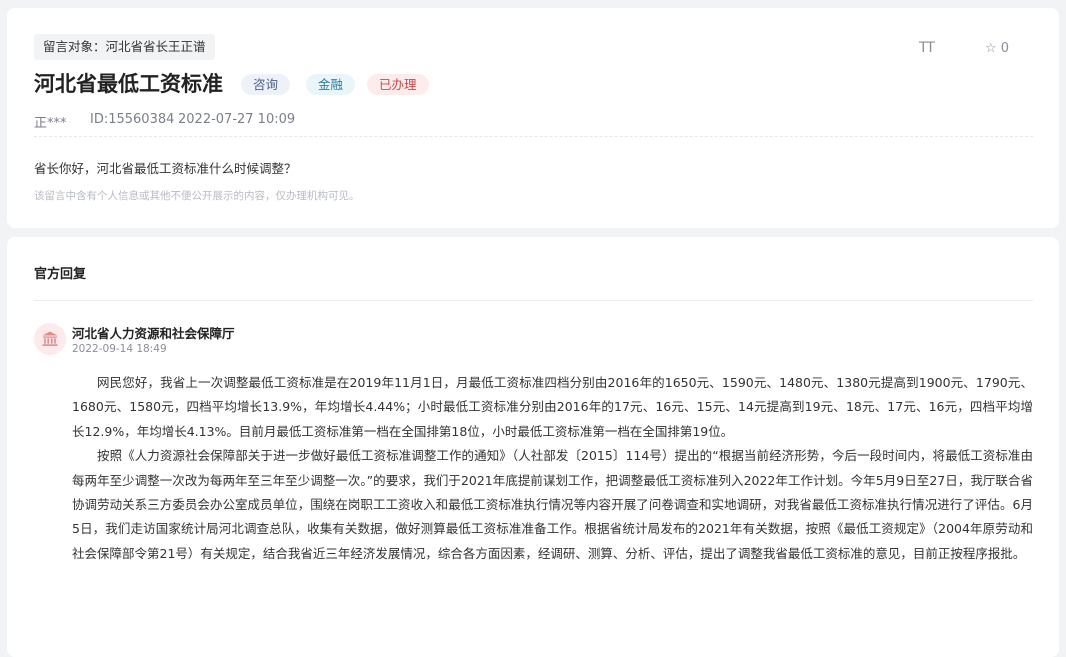  I want to click on page-title: 河北省最低工资标准, so click(128, 84).